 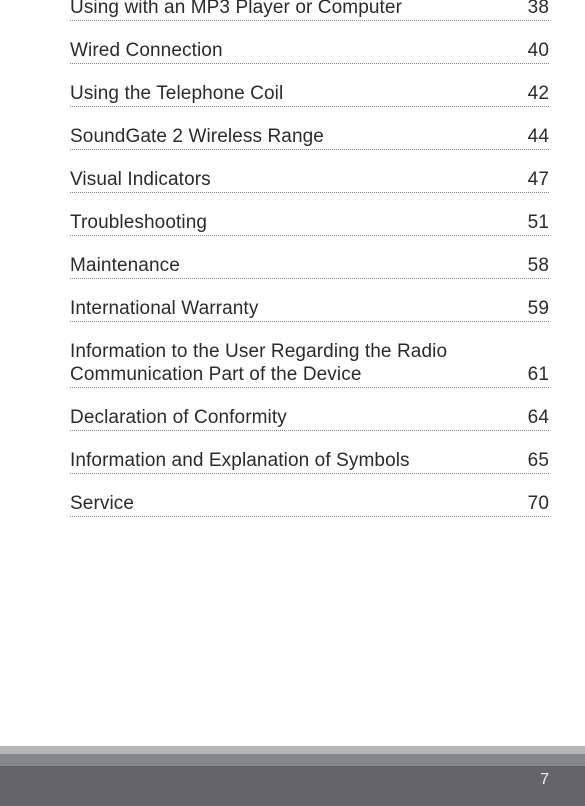 I want to click on toc-entry-page: 64, so click(x=538, y=417).